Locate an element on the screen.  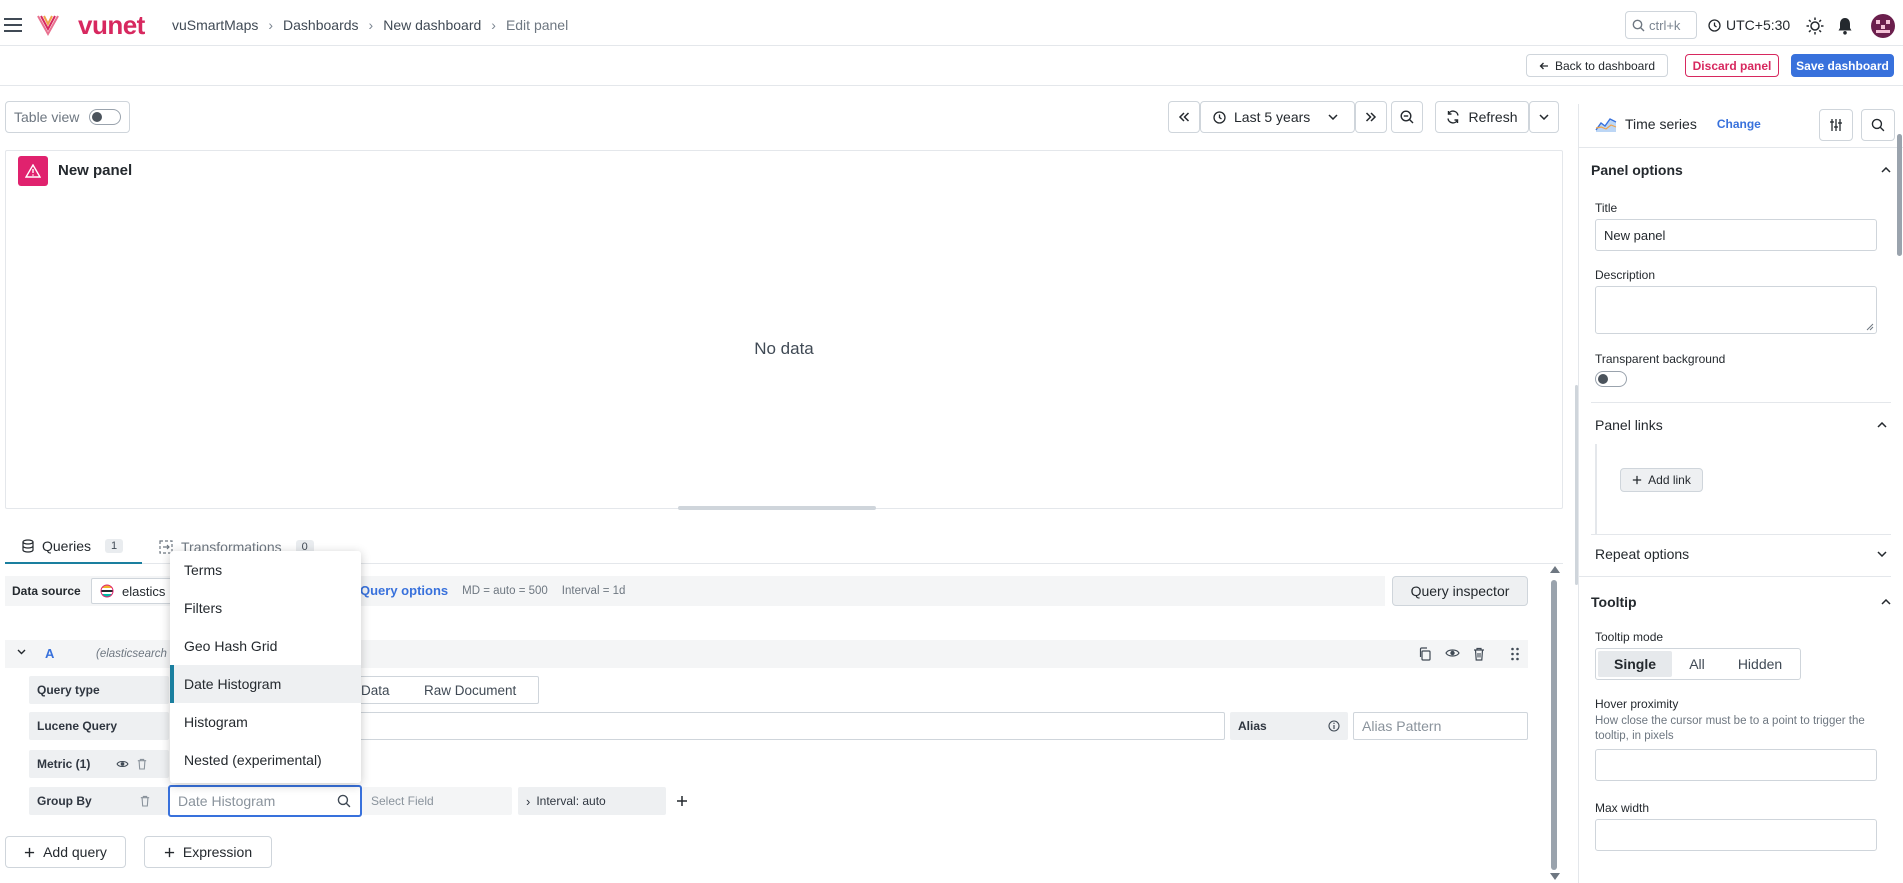
menu-item-date-histogram: Date Histogram is located at coordinates (265, 684).